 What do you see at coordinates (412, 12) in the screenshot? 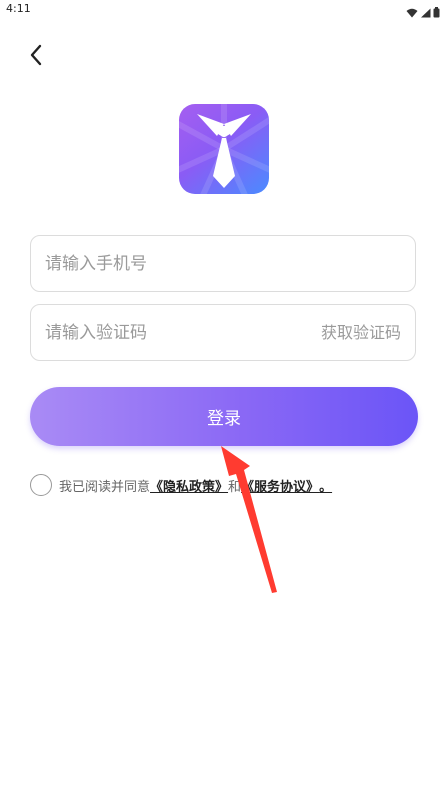
I see `wifi-icon` at bounding box center [412, 12].